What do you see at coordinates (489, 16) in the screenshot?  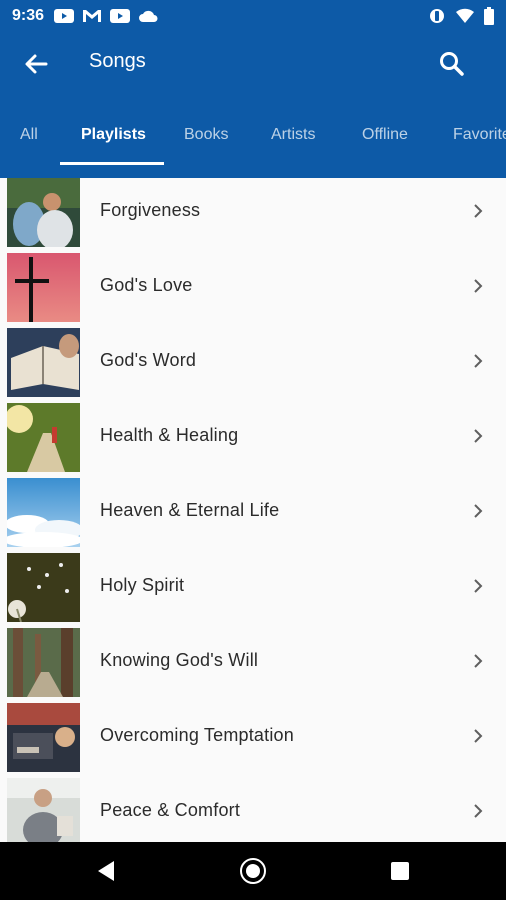 I see `battery-icon` at bounding box center [489, 16].